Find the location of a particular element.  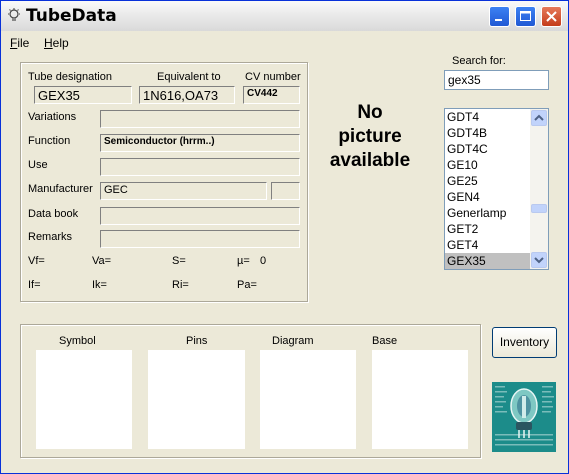

param-va: Va= is located at coordinates (102, 261).